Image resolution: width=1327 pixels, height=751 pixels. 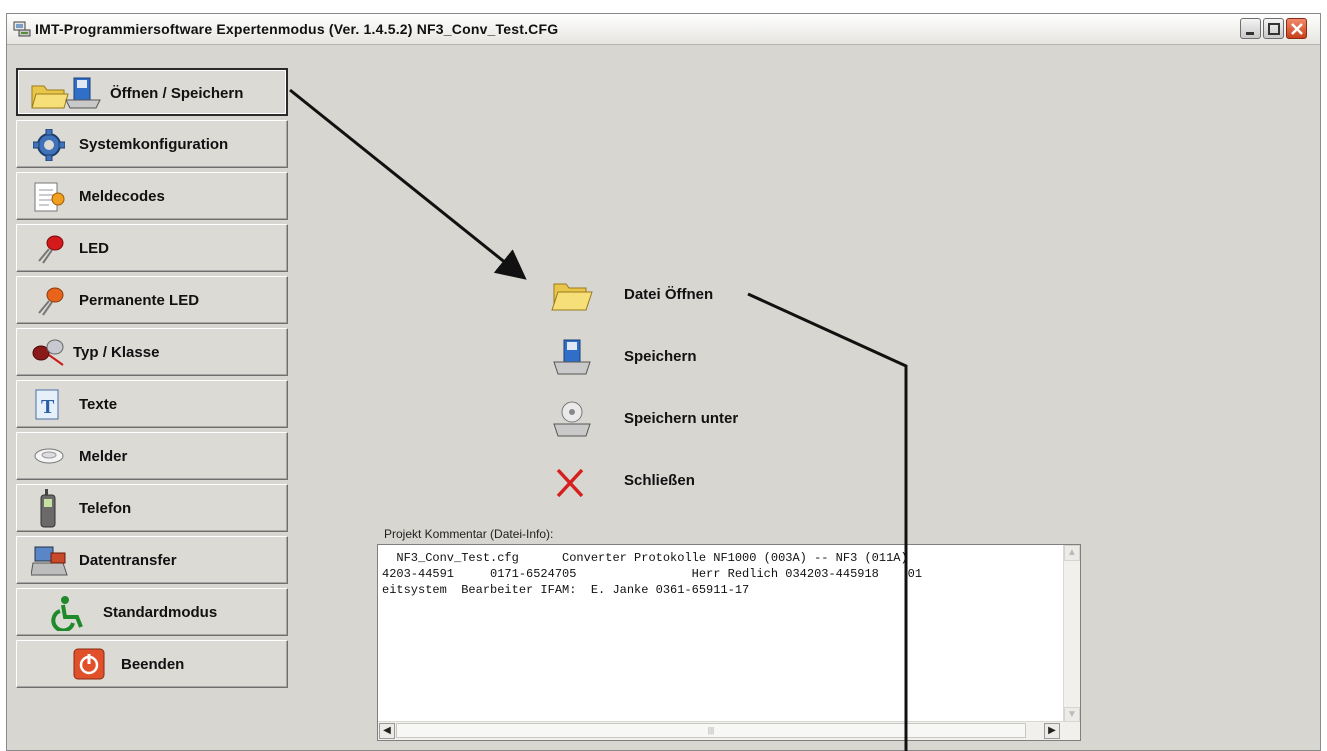 What do you see at coordinates (827, 521) in the screenshot?
I see `annotation-line-from-open` at bounding box center [827, 521].